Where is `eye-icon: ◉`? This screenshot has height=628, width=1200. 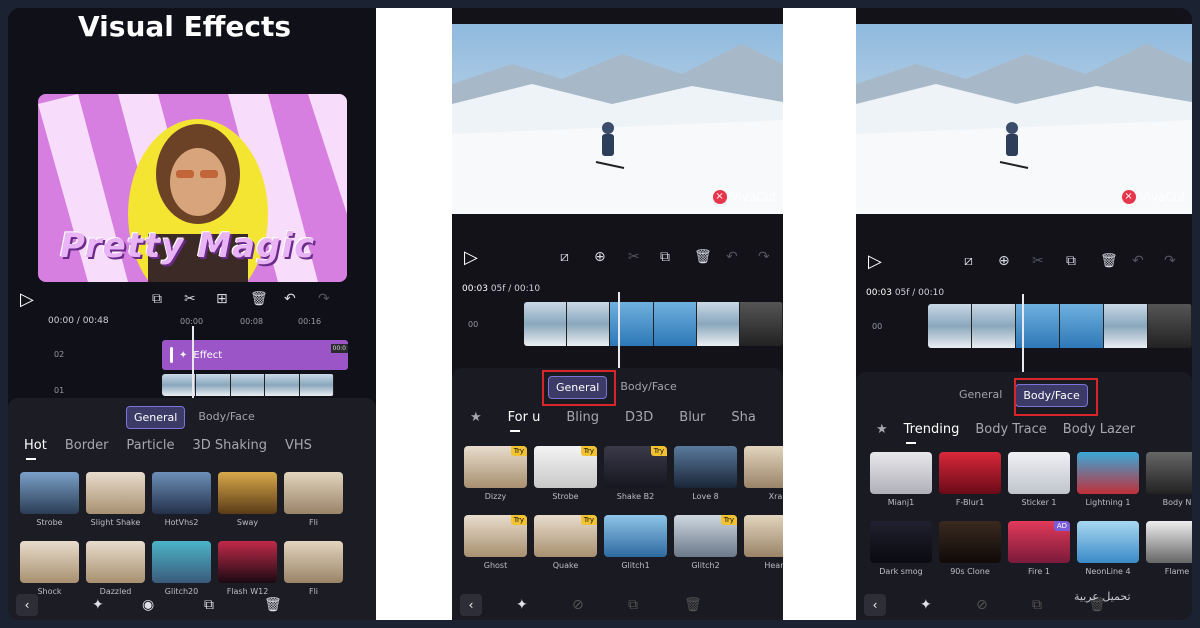 eye-icon: ◉ is located at coordinates (148, 605).